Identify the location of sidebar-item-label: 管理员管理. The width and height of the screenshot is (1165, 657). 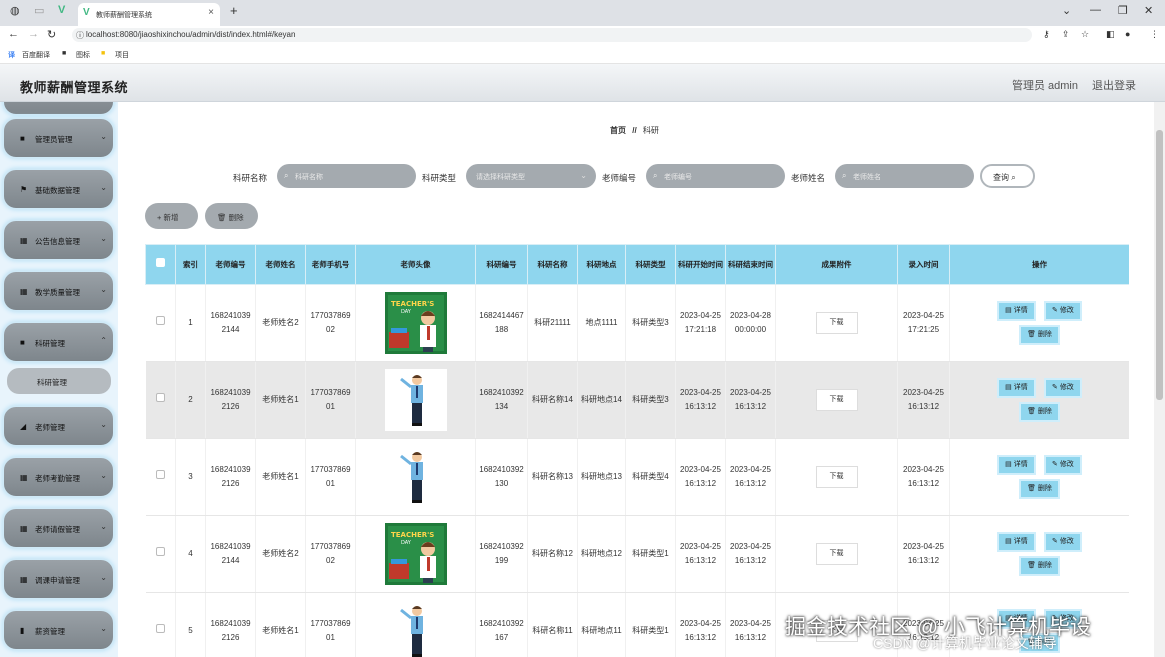
(54, 139).